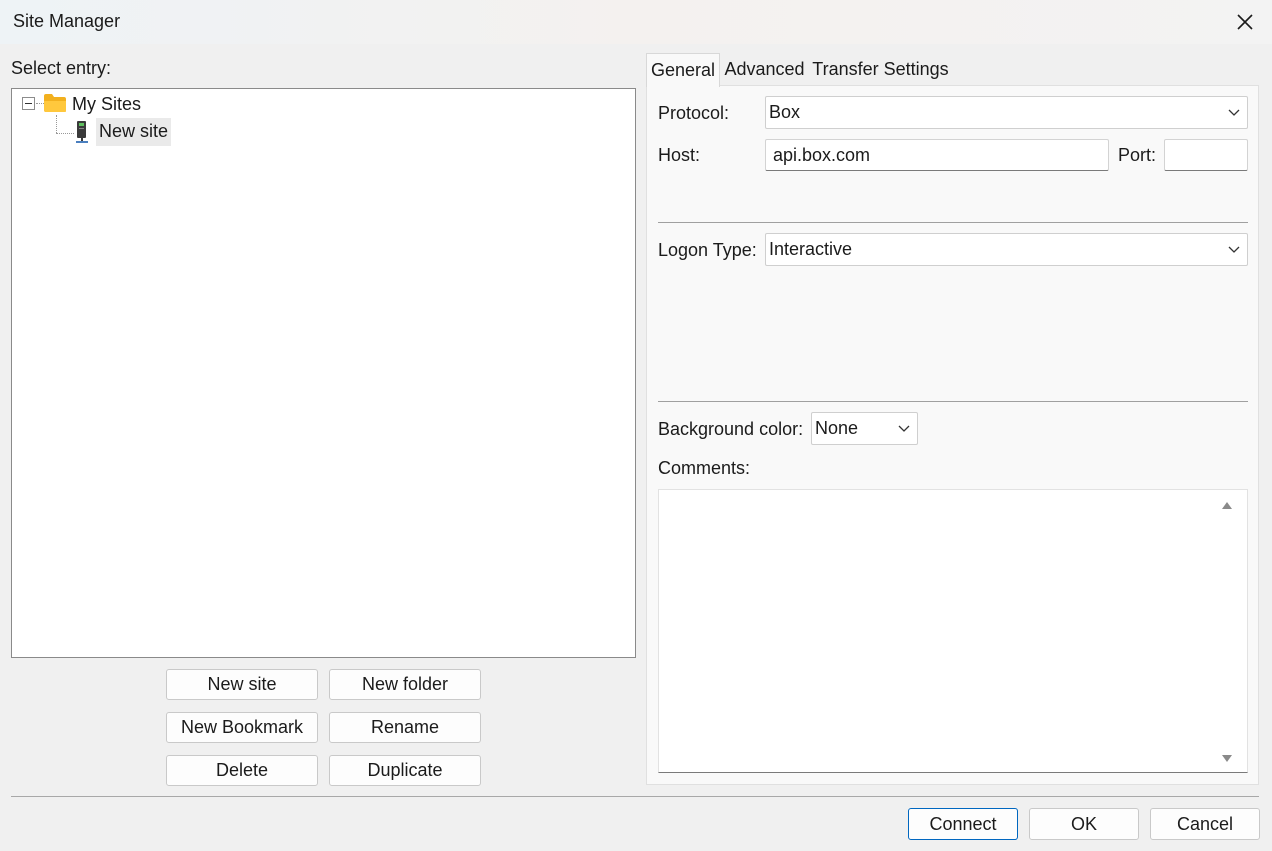 Image resolution: width=1272 pixels, height=851 pixels. What do you see at coordinates (61, 68) in the screenshot?
I see `select-entry-label: Select entry:` at bounding box center [61, 68].